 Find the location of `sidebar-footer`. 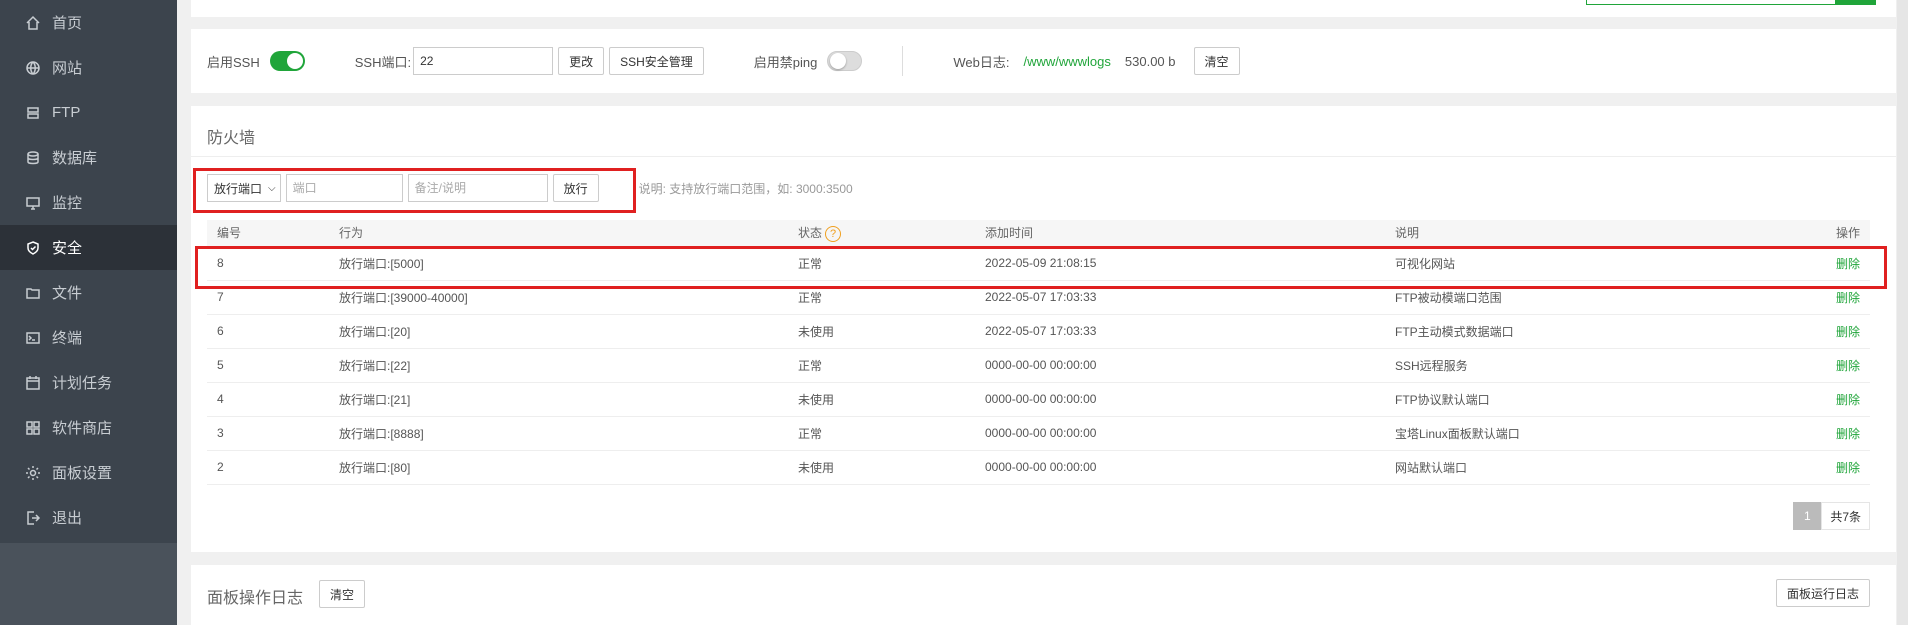

sidebar-footer is located at coordinates (88, 584).